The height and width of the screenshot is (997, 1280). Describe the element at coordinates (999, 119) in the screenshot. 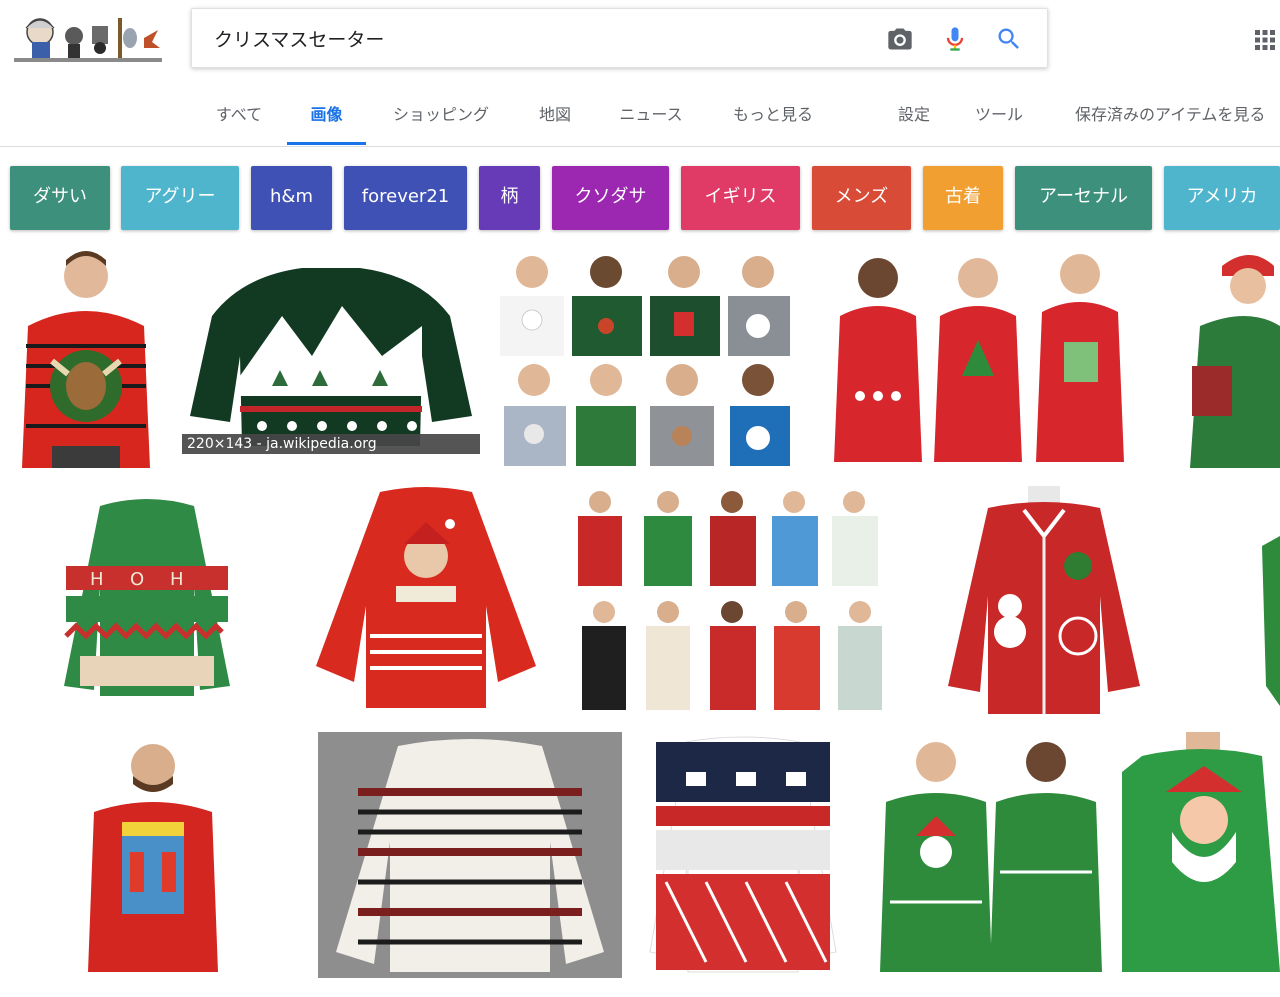

I see `tools-link: ツール` at that location.